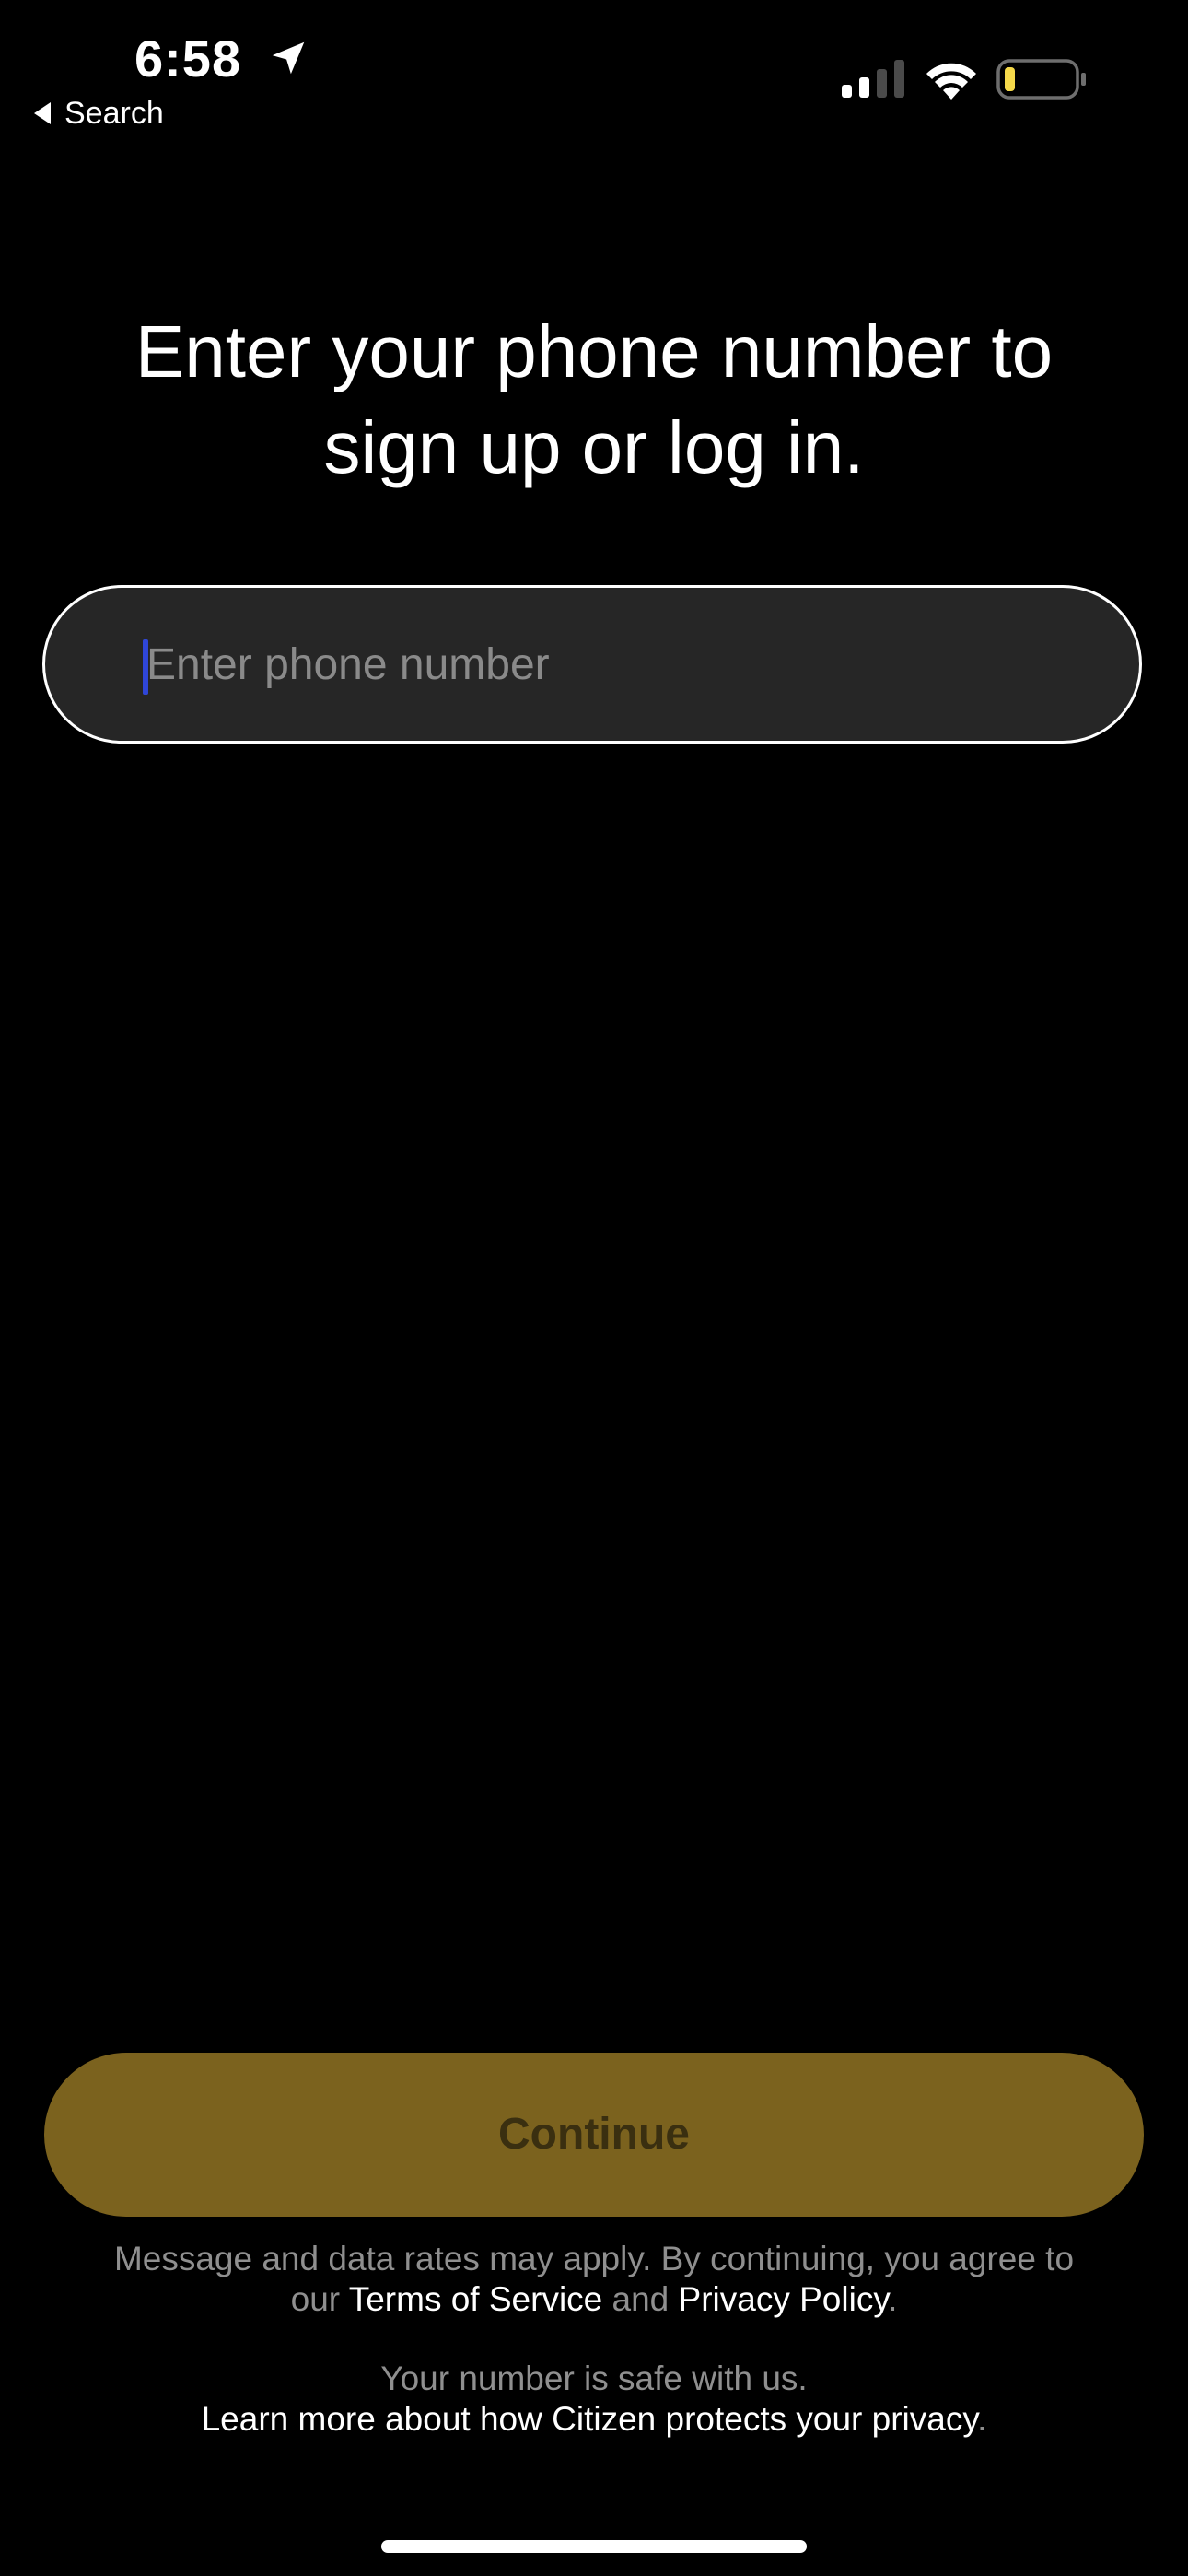 The image size is (1188, 2576). Describe the element at coordinates (42, 113) in the screenshot. I see `back-triangle-icon` at that location.